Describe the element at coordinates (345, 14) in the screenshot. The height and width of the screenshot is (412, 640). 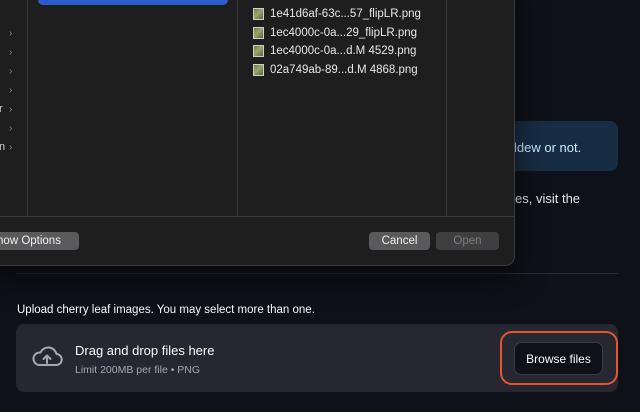
I see `file-name: 1e41d6af-63c...57_flipLR.png` at that location.